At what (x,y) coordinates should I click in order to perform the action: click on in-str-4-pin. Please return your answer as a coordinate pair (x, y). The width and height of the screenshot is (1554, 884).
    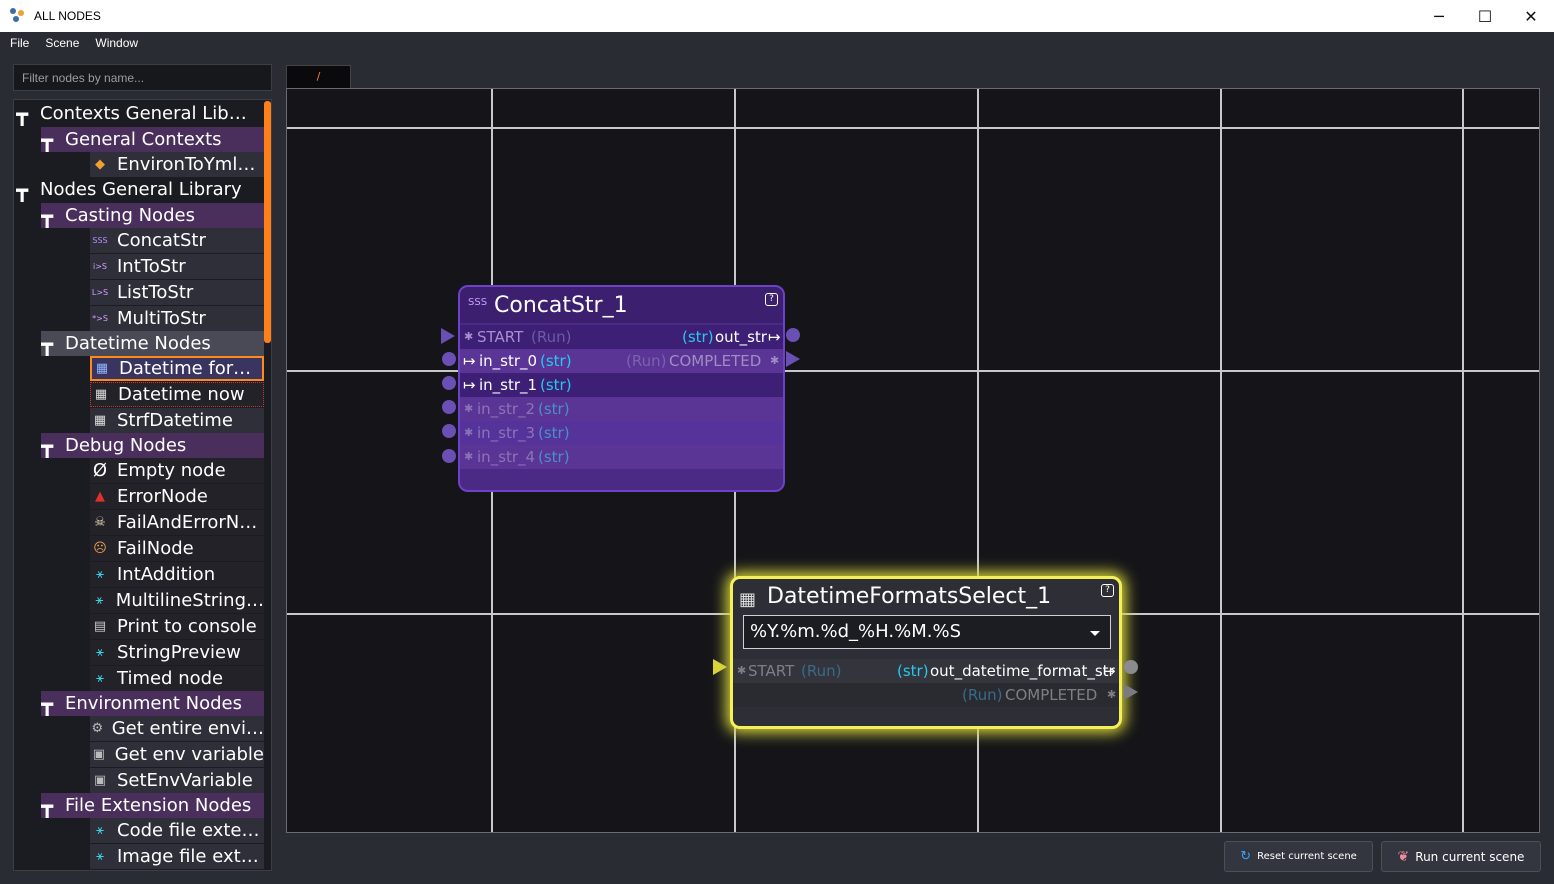
    Looking at the image, I should click on (449, 456).